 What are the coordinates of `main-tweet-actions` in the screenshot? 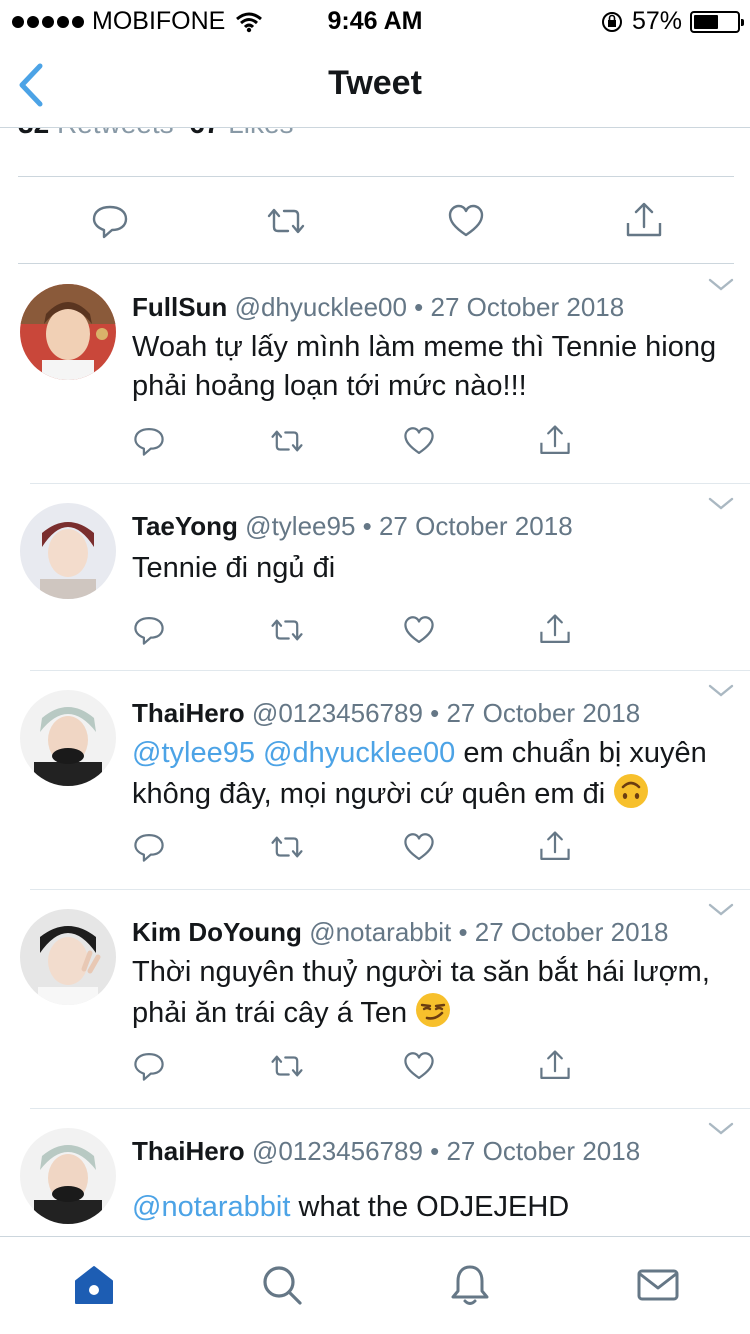 It's located at (376, 220).